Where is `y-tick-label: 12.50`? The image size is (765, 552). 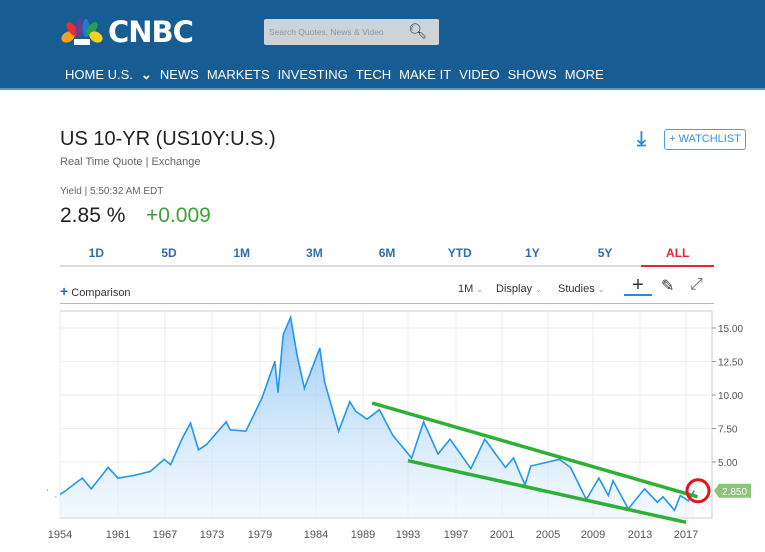 y-tick-label: 12.50 is located at coordinates (730, 363).